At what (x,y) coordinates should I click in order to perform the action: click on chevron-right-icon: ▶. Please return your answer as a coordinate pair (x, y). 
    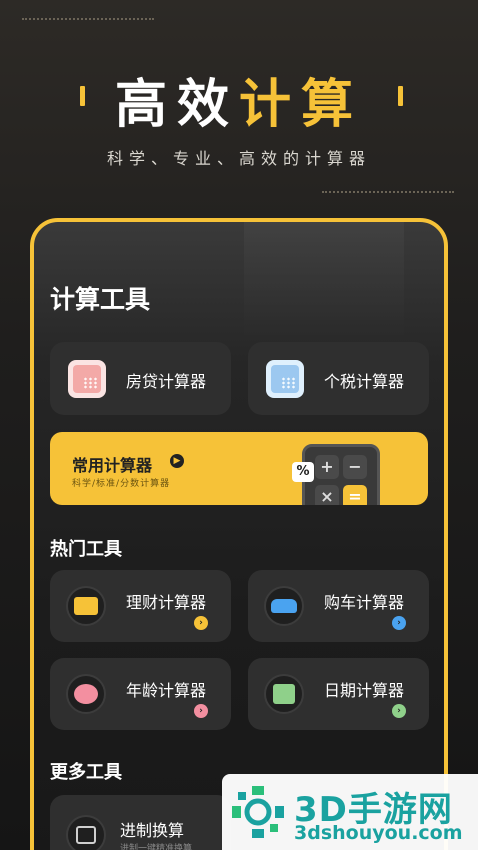
    Looking at the image, I should click on (177, 461).